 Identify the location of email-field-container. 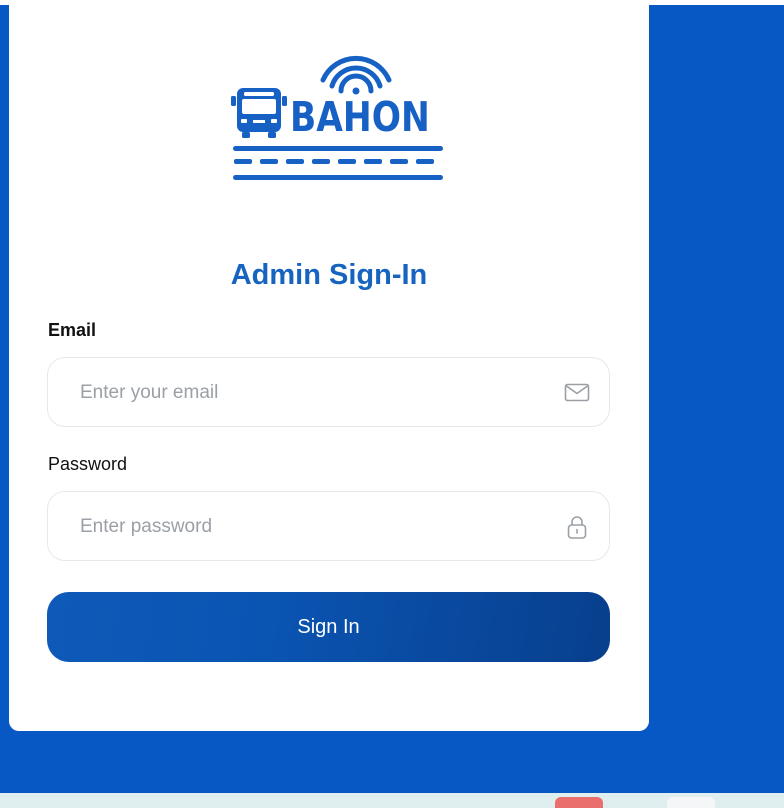
(328, 392).